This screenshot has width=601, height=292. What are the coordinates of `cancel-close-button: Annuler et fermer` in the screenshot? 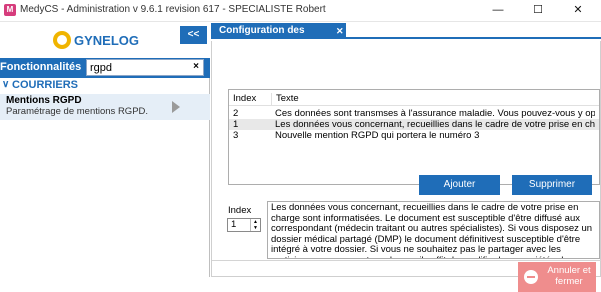 It's located at (557, 277).